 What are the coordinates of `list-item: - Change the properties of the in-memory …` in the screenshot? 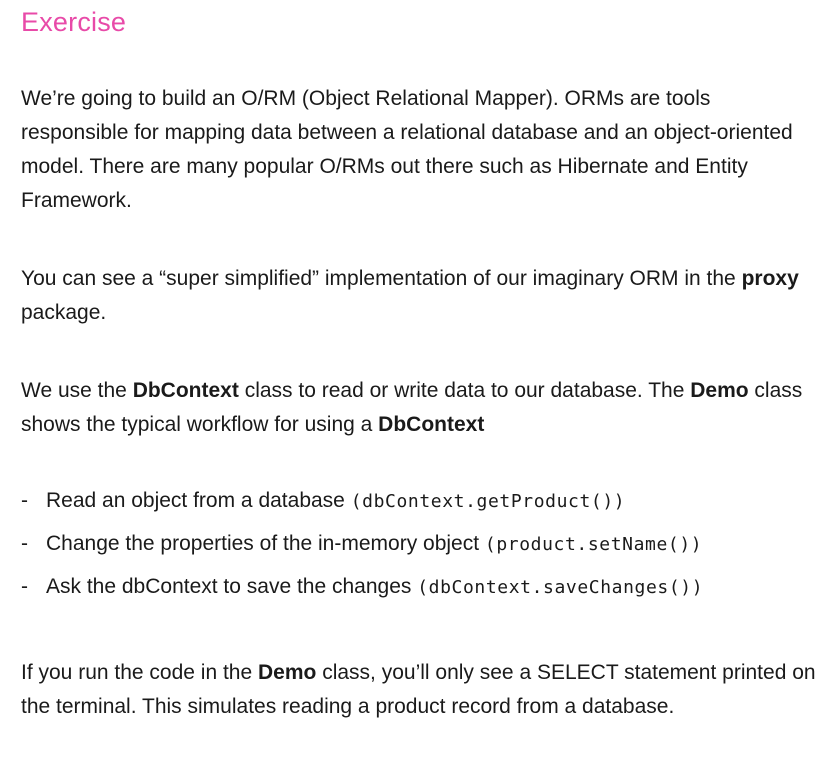 It's located at (420, 544).